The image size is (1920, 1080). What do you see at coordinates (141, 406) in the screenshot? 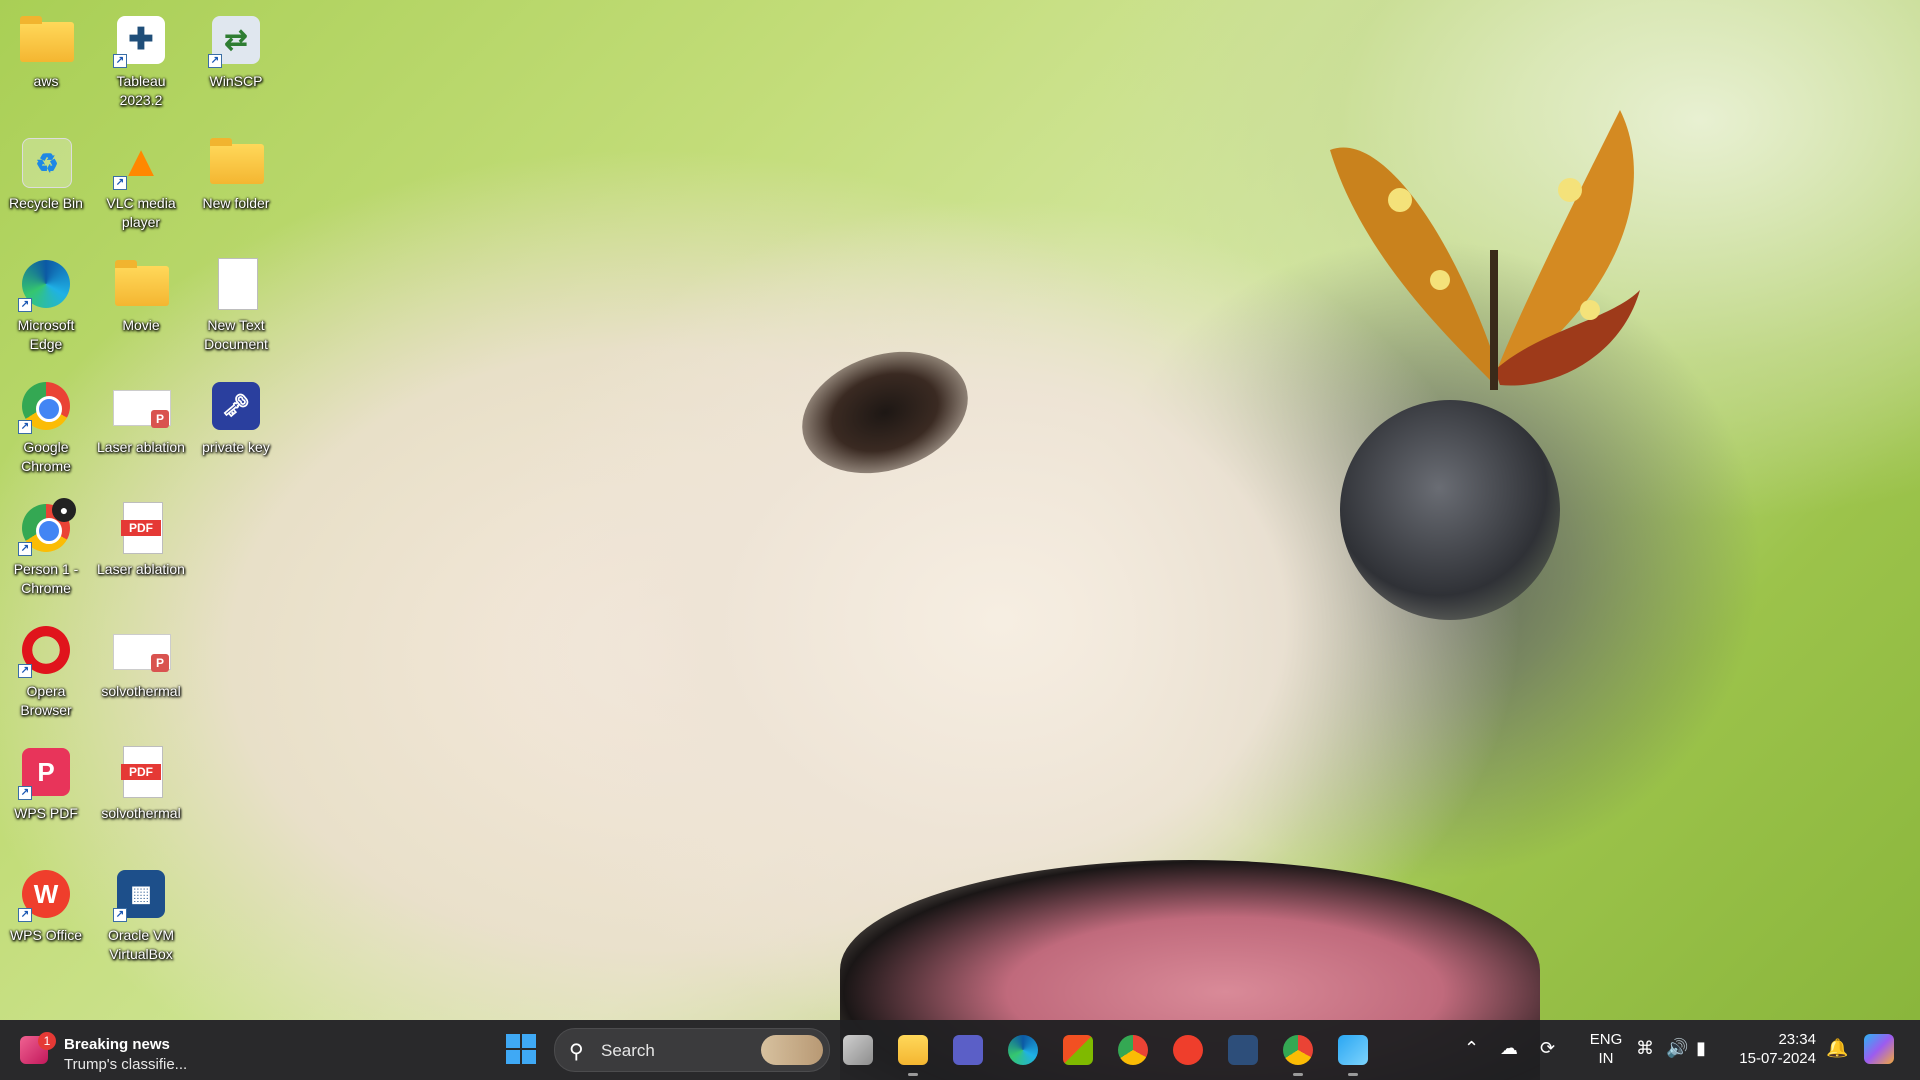
I see `powerpoint-file-icon: P` at bounding box center [141, 406].